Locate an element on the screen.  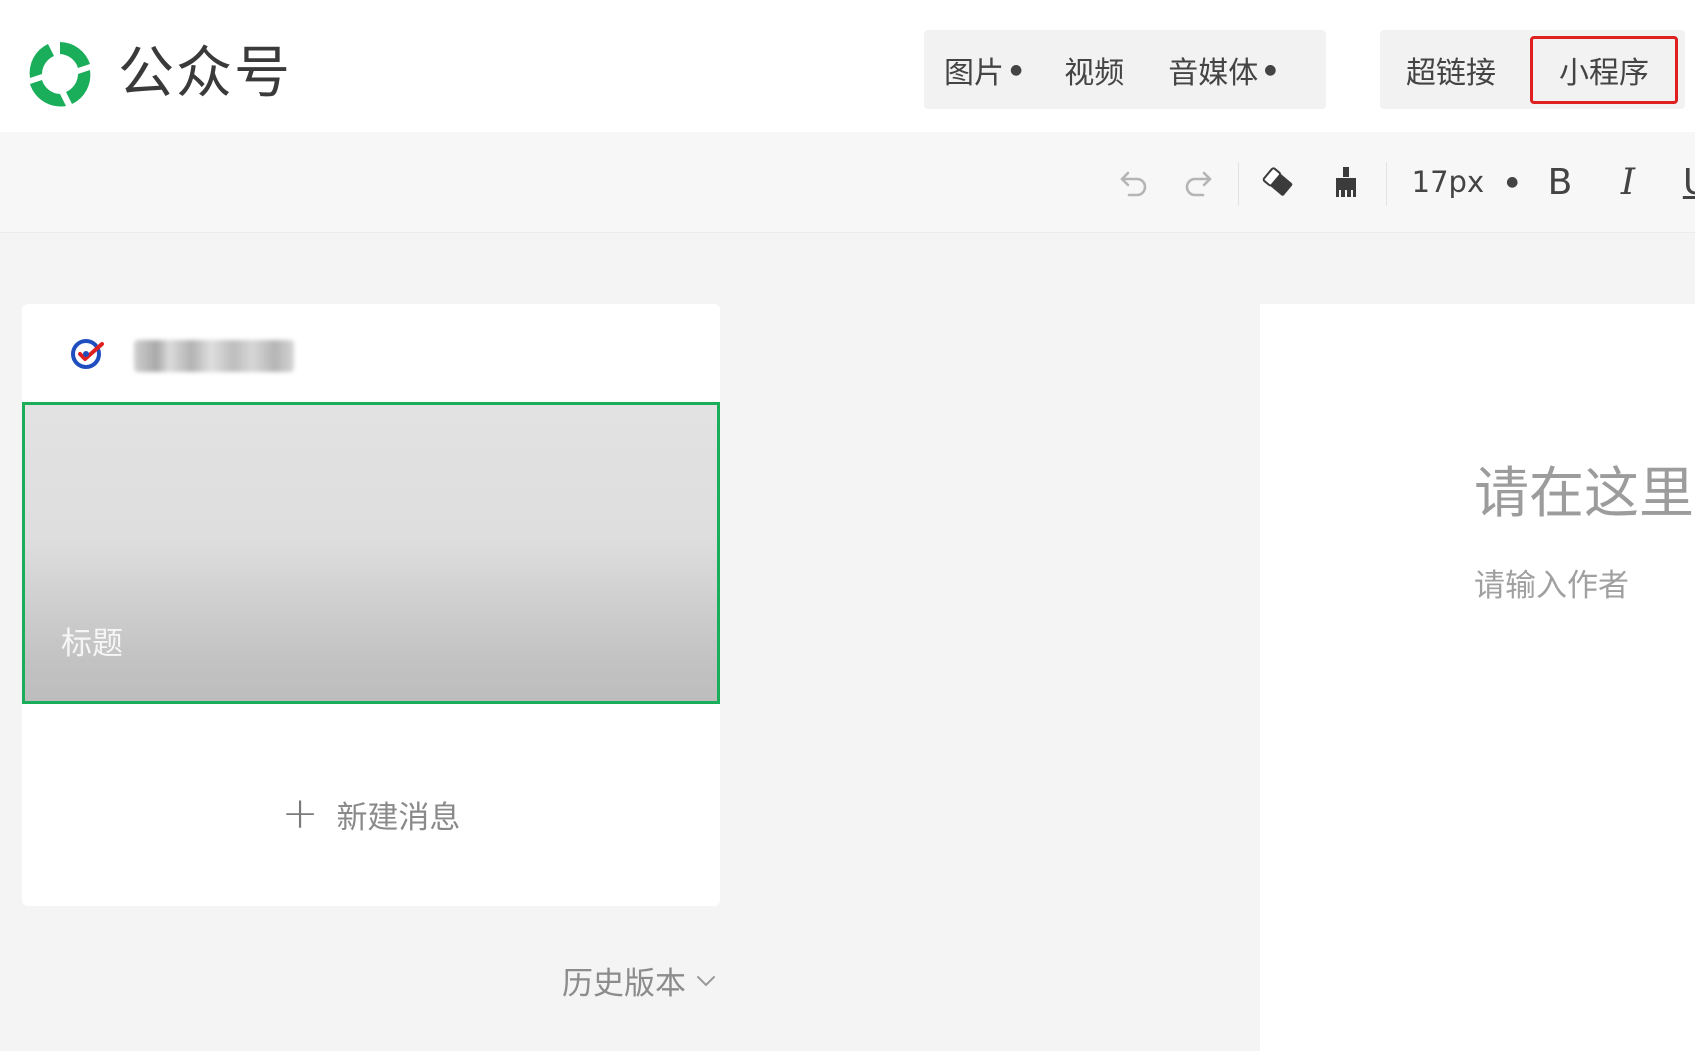
redo-icon is located at coordinates (1198, 184).